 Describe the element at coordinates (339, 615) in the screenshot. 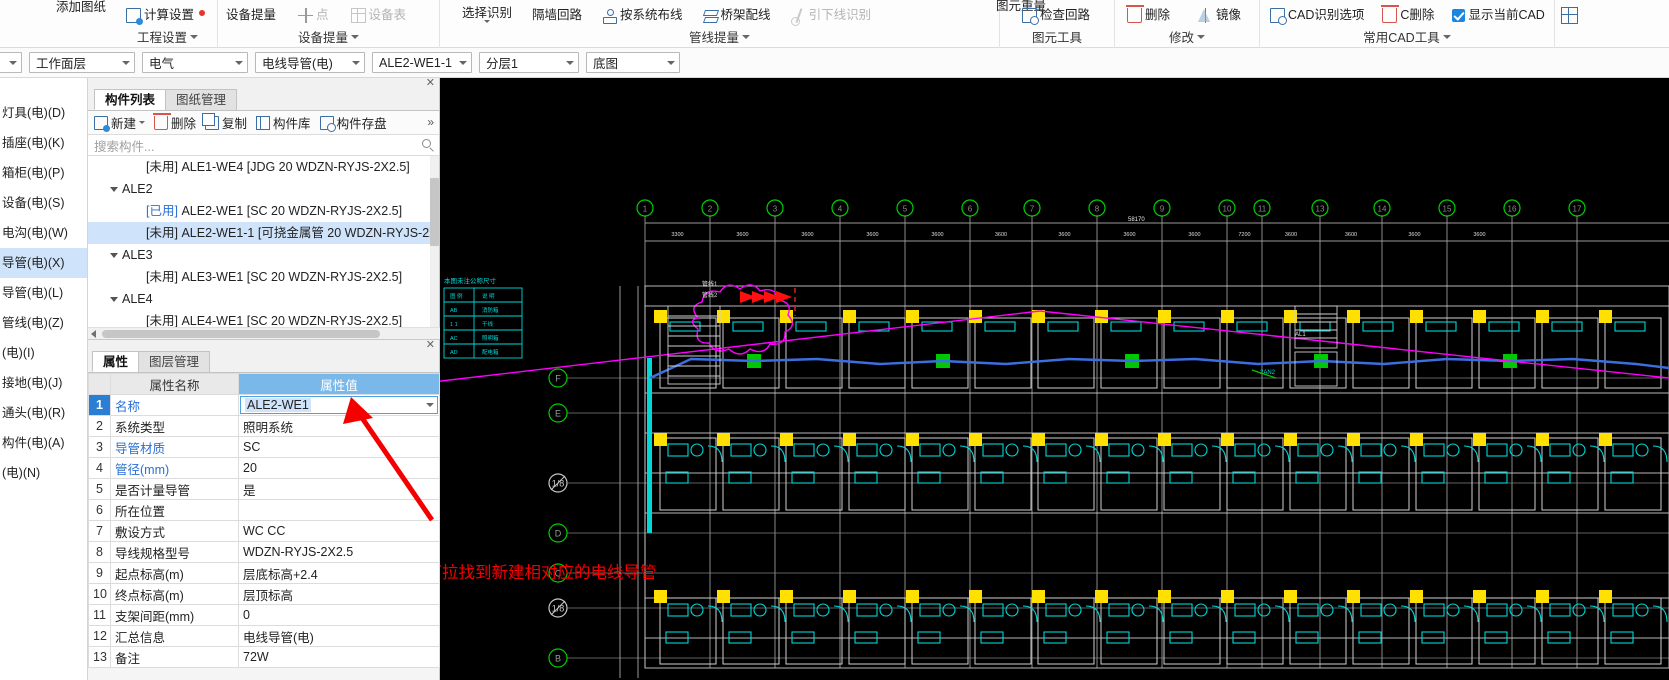

I see `property-value-cell: 0` at that location.